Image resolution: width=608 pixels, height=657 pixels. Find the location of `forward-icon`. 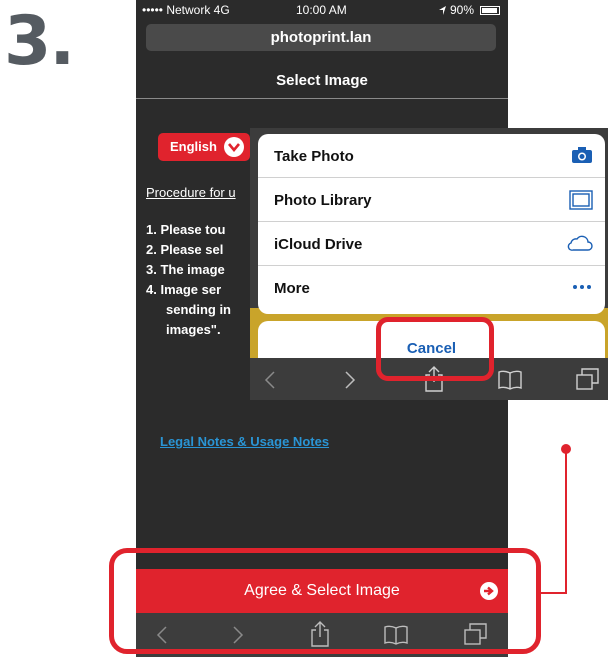

forward-icon is located at coordinates (350, 380).